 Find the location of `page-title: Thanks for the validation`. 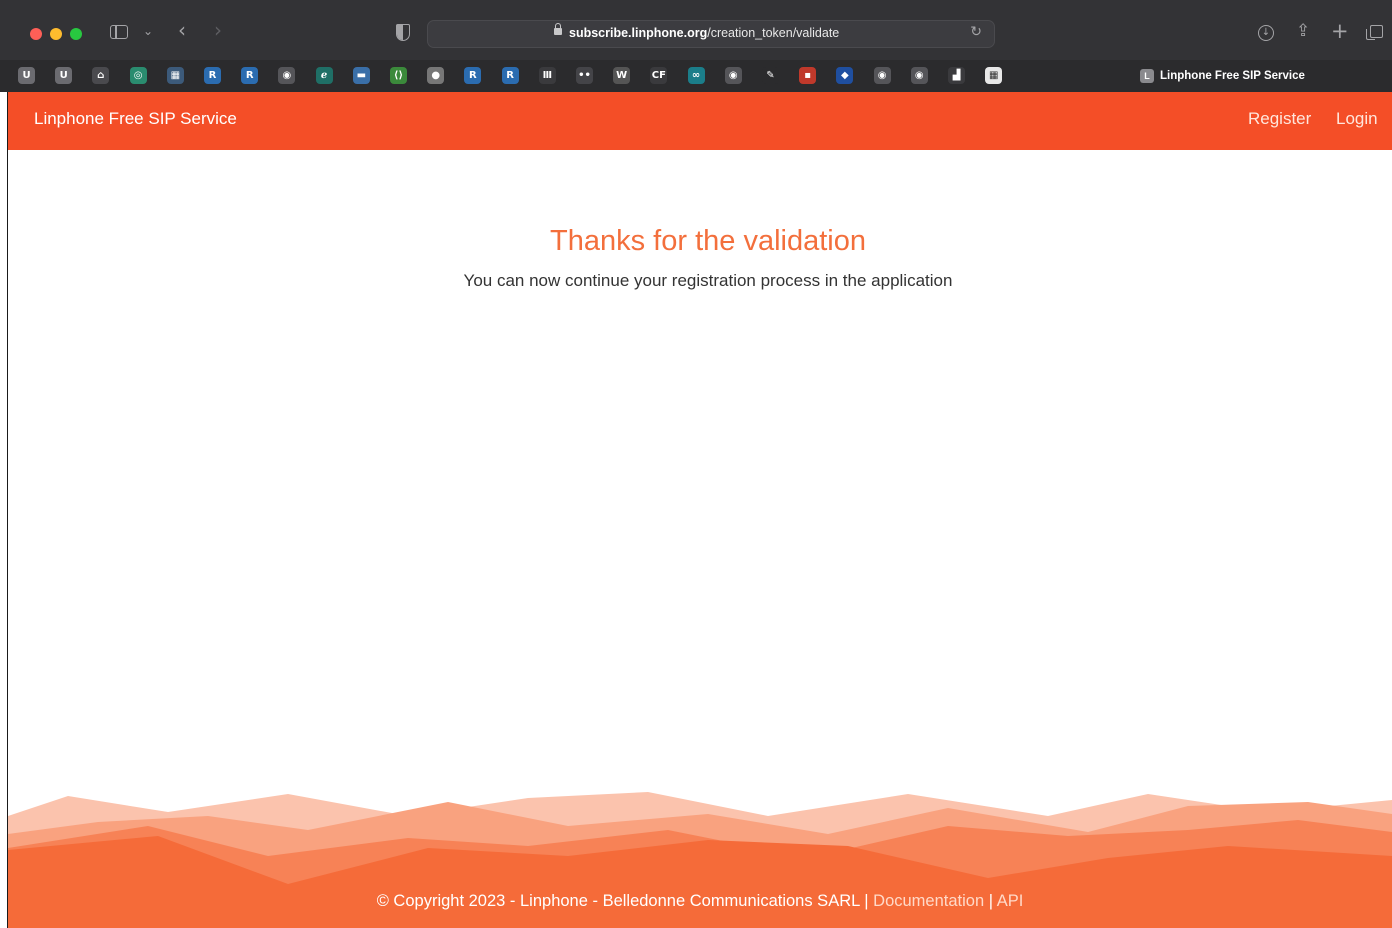

page-title: Thanks for the validation is located at coordinates (708, 241).